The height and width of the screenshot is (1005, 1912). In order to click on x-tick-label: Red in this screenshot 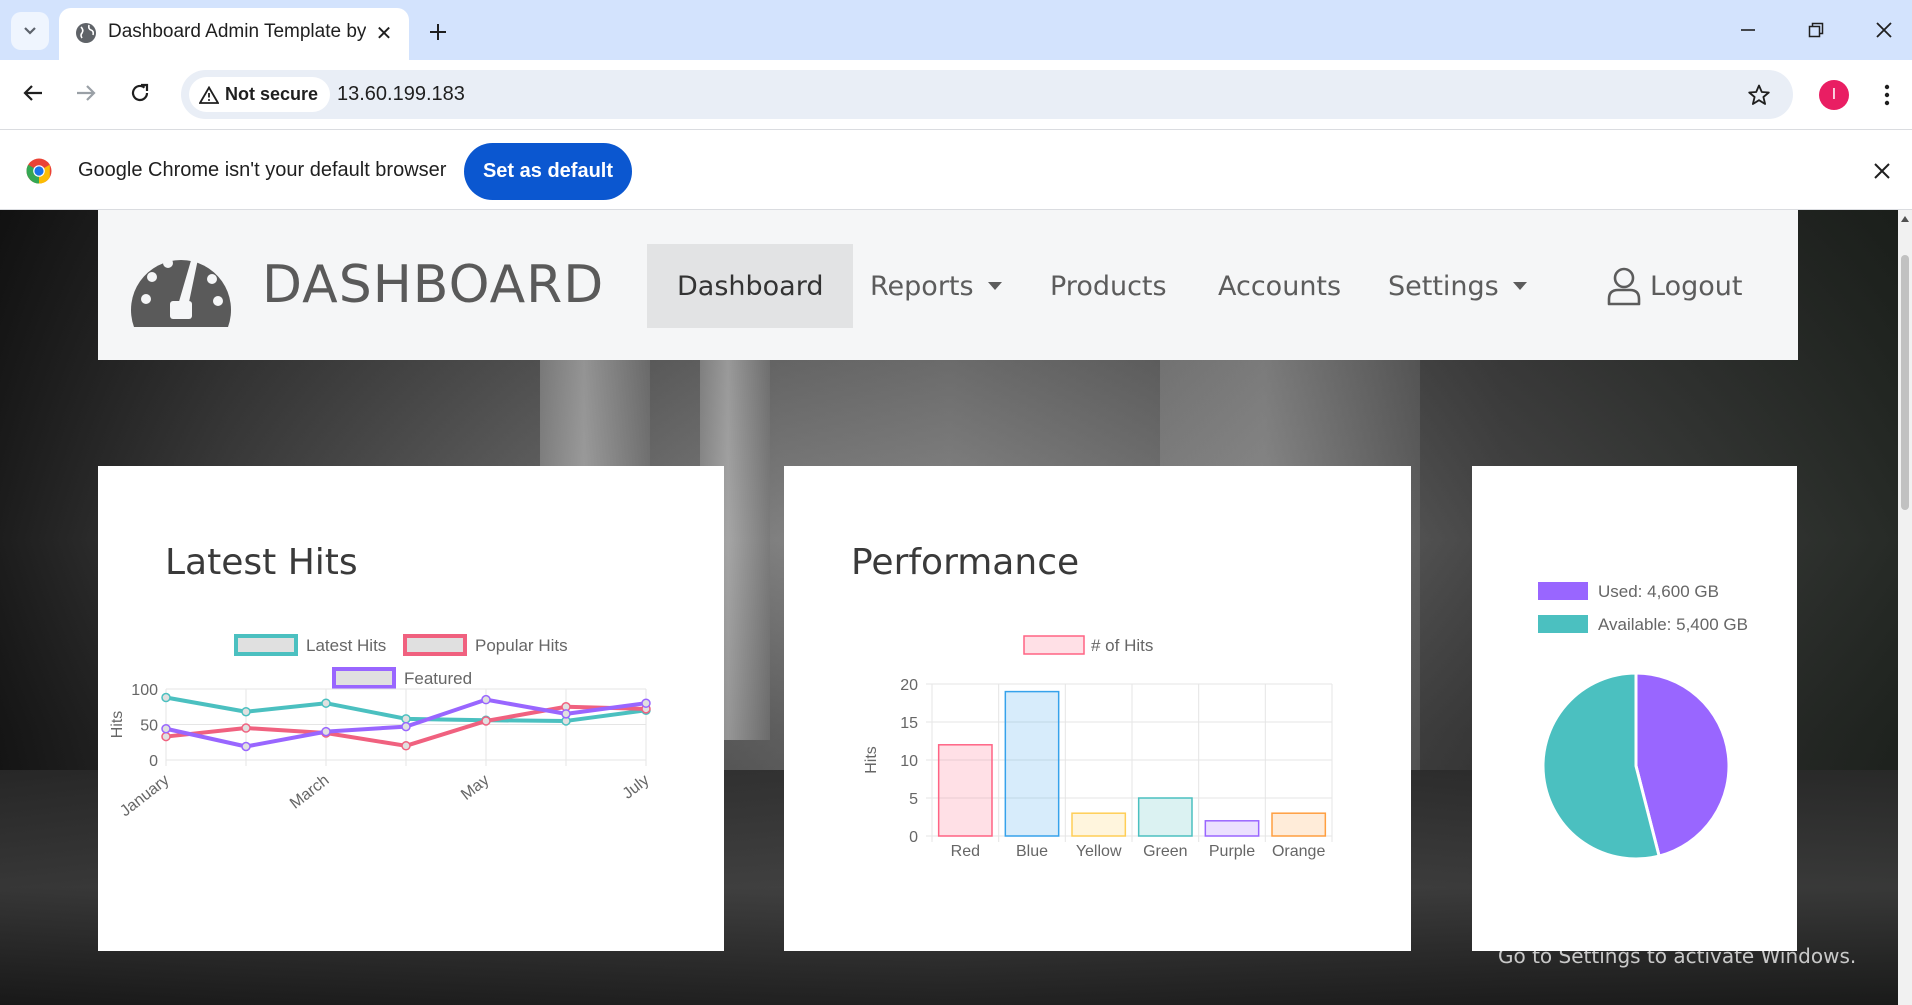, I will do `click(965, 851)`.